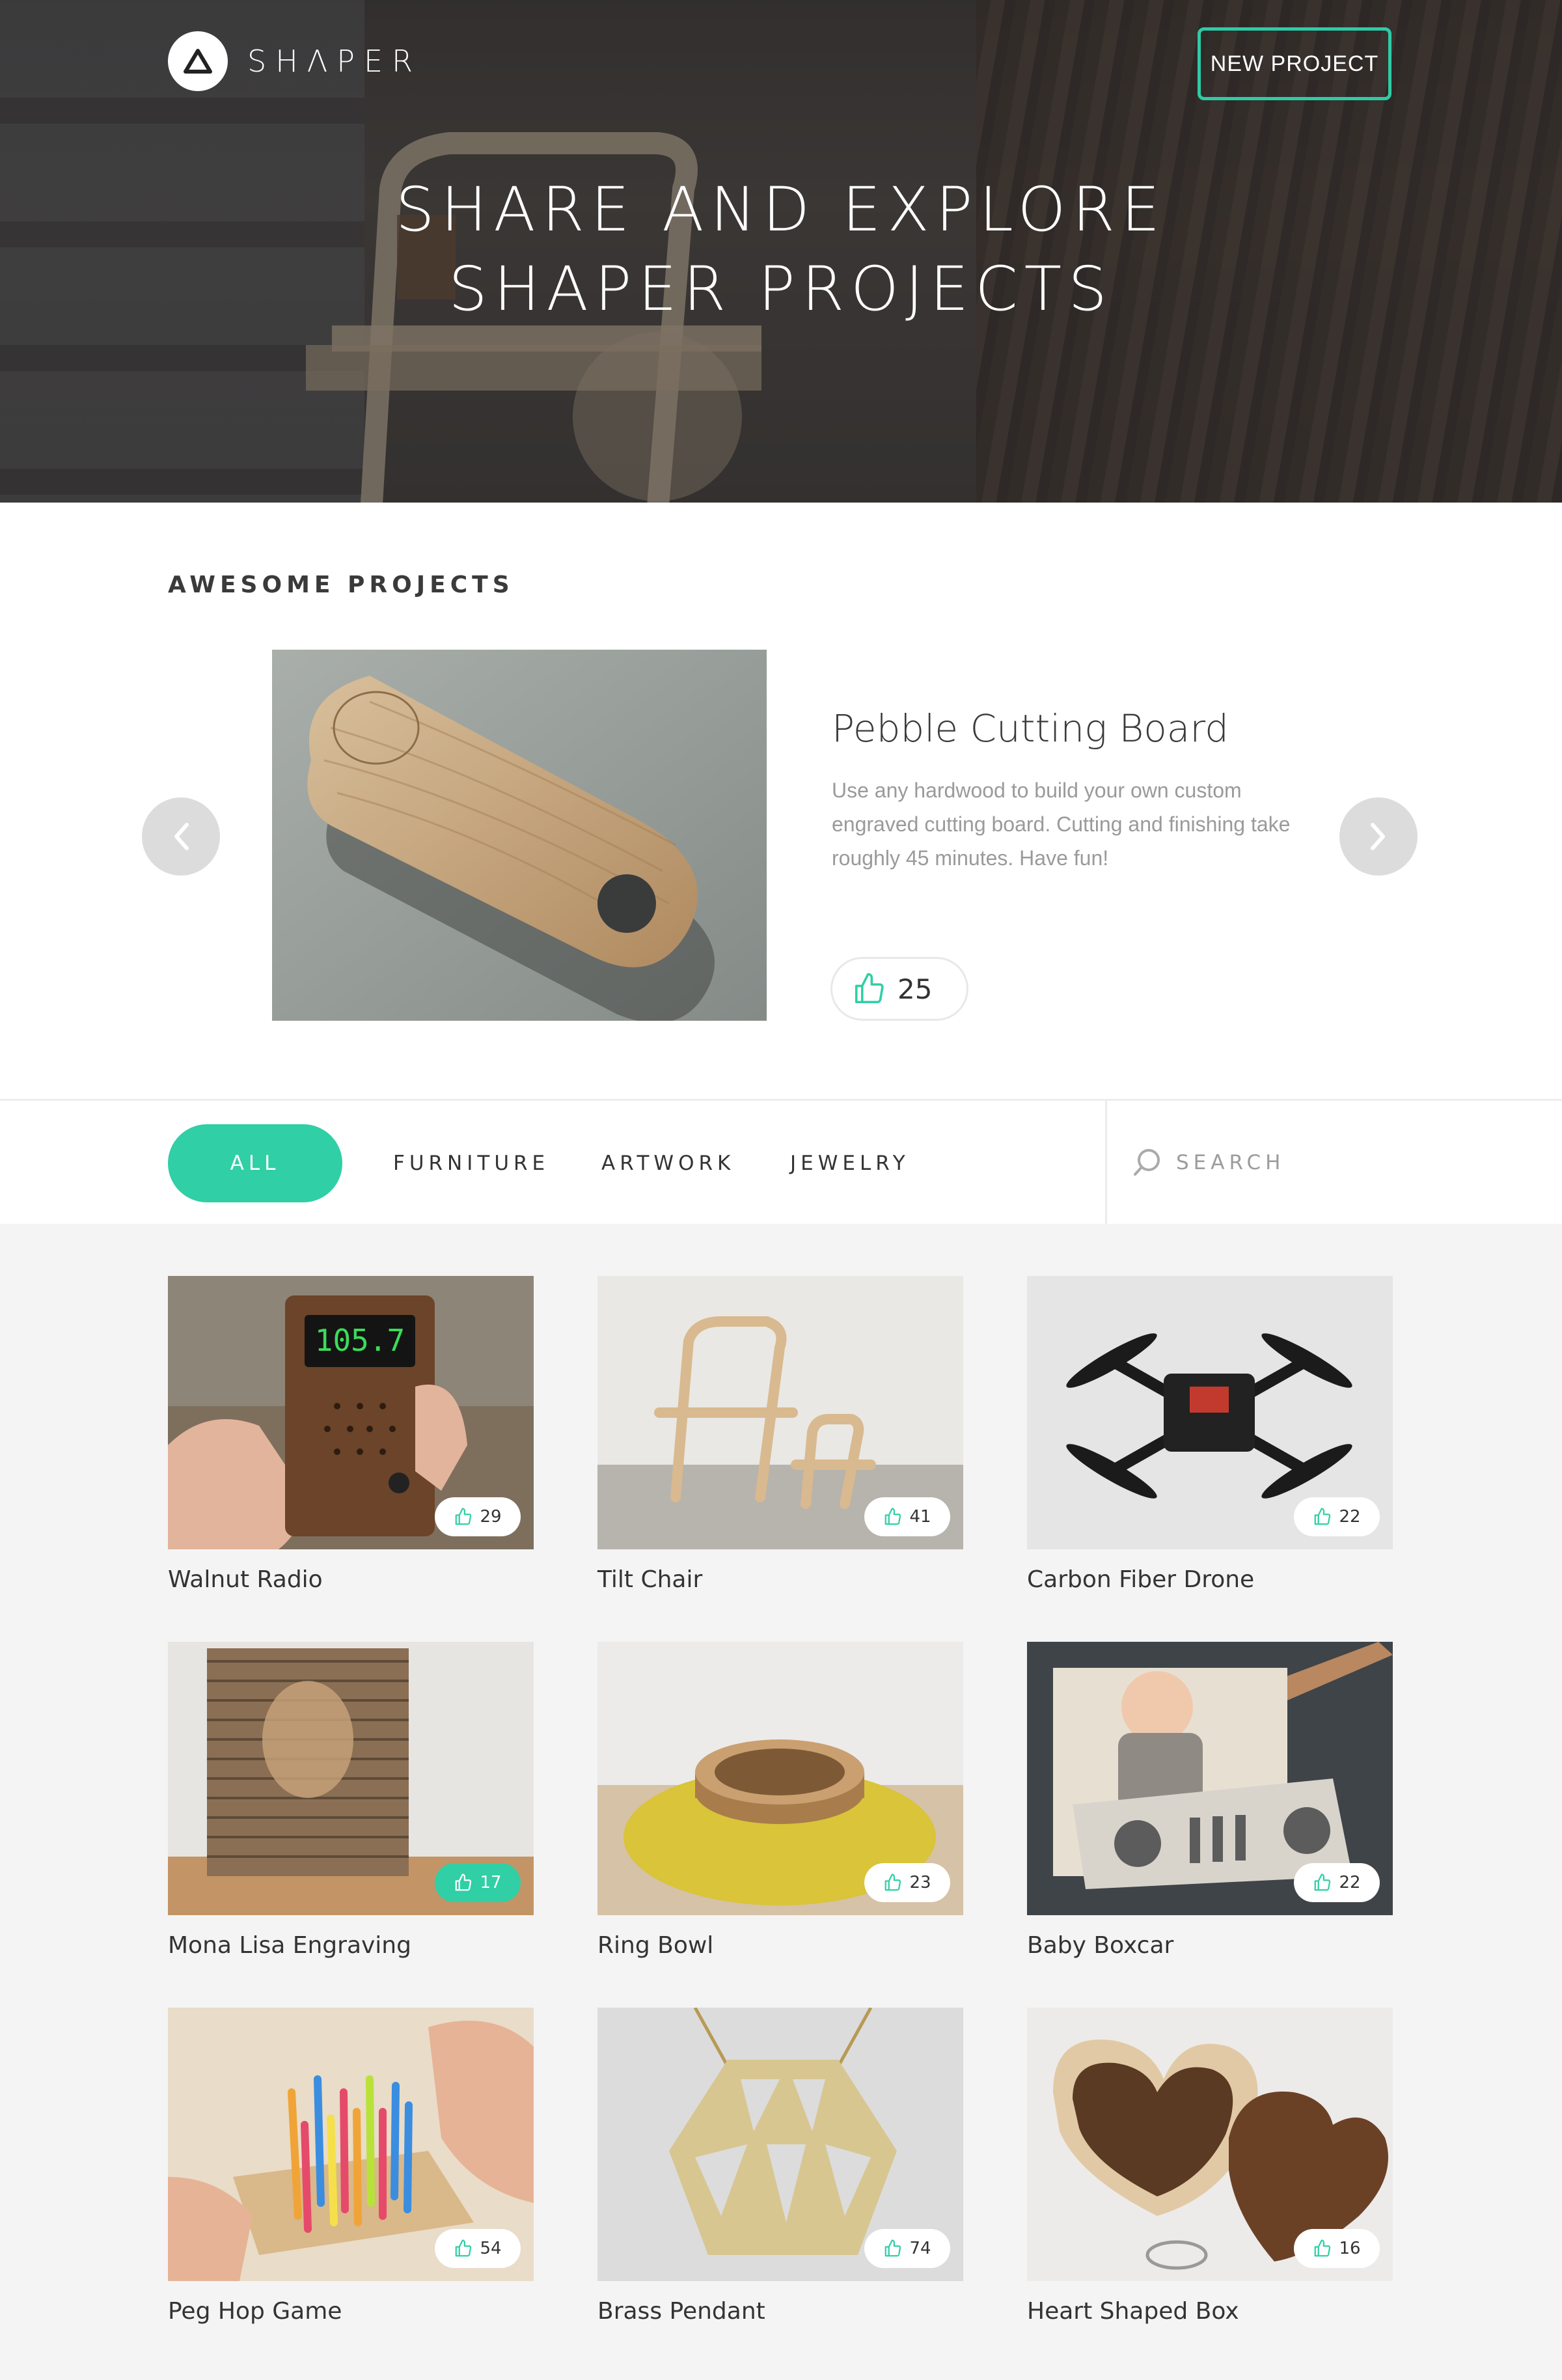  What do you see at coordinates (1210, 2312) in the screenshot?
I see `project-title: Heart Shaped Box` at bounding box center [1210, 2312].